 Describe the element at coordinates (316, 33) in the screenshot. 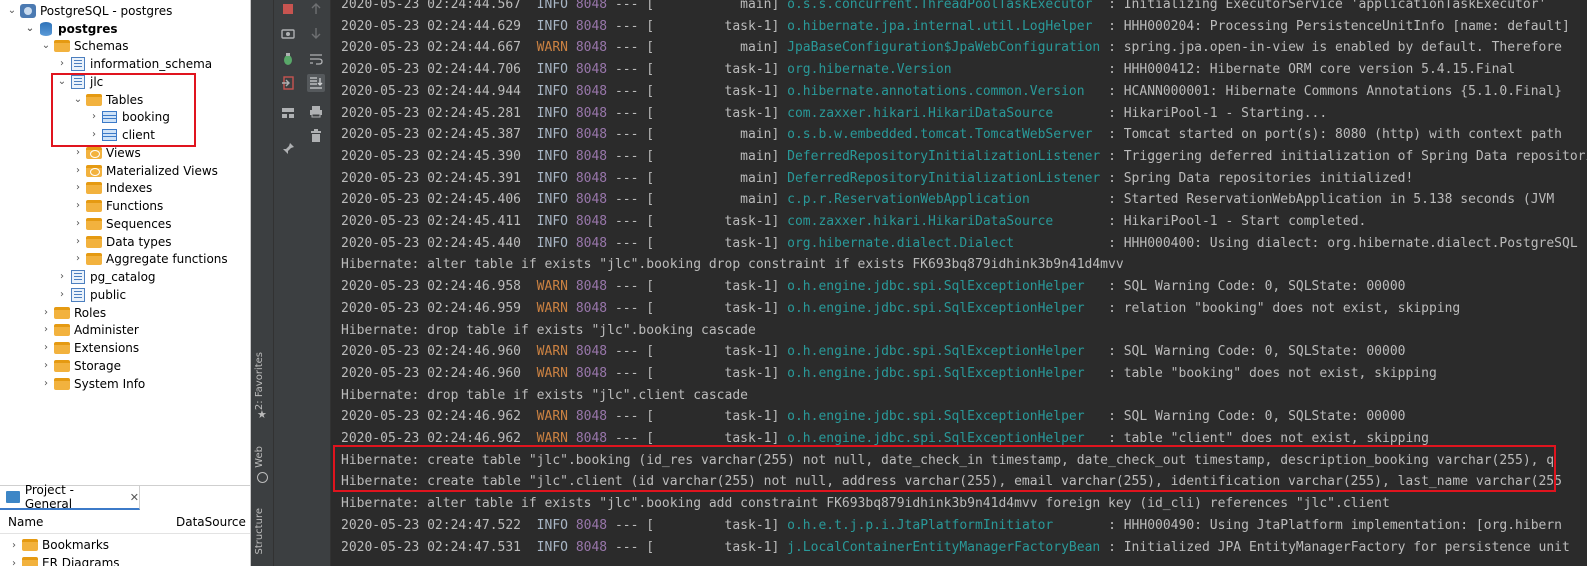

I see `down-arrow-button` at that location.